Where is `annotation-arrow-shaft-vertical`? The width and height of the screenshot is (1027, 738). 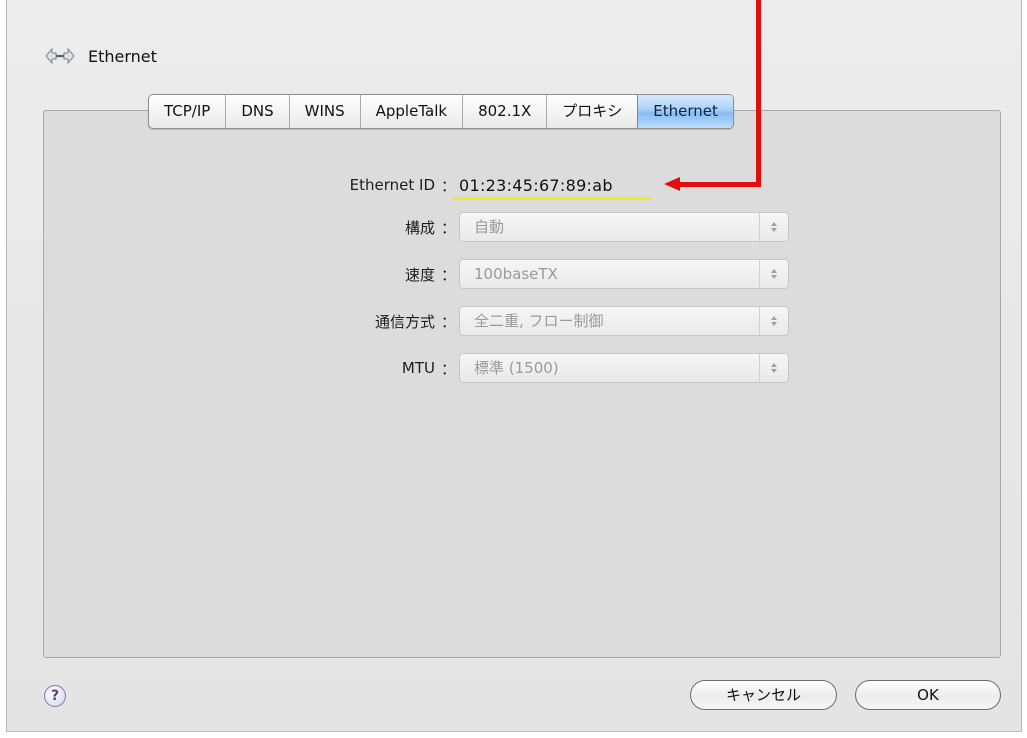 annotation-arrow-shaft-vertical is located at coordinates (758, 93).